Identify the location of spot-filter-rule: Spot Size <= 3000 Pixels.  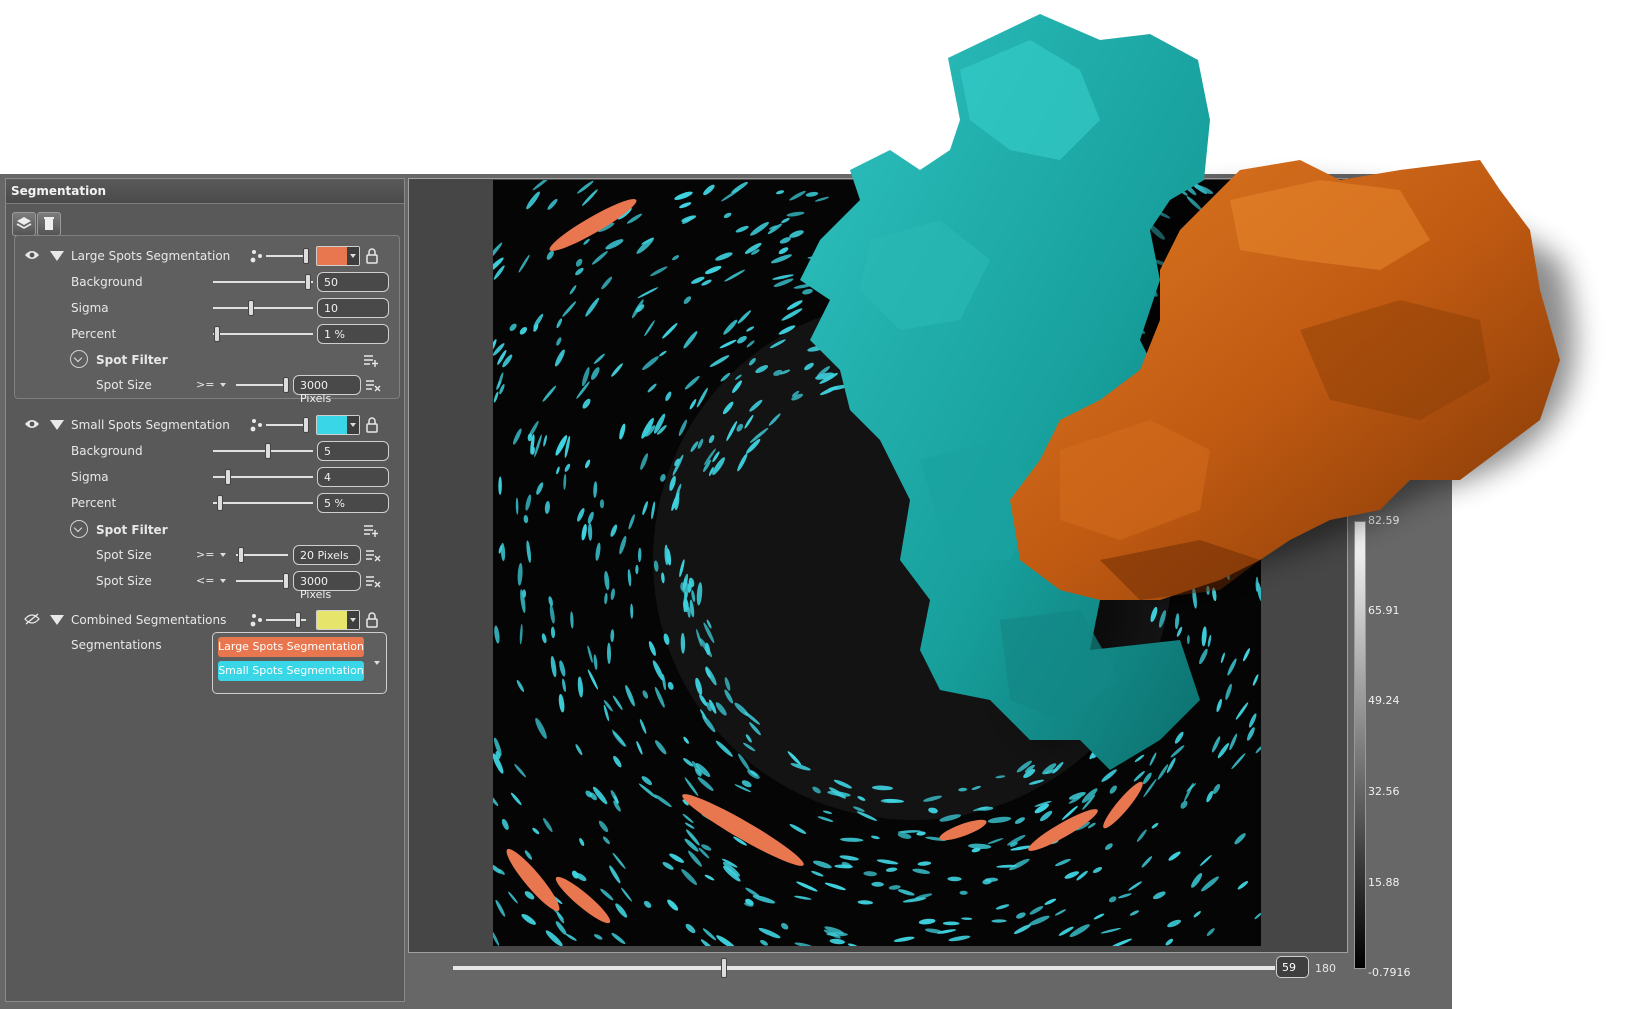
(205, 585).